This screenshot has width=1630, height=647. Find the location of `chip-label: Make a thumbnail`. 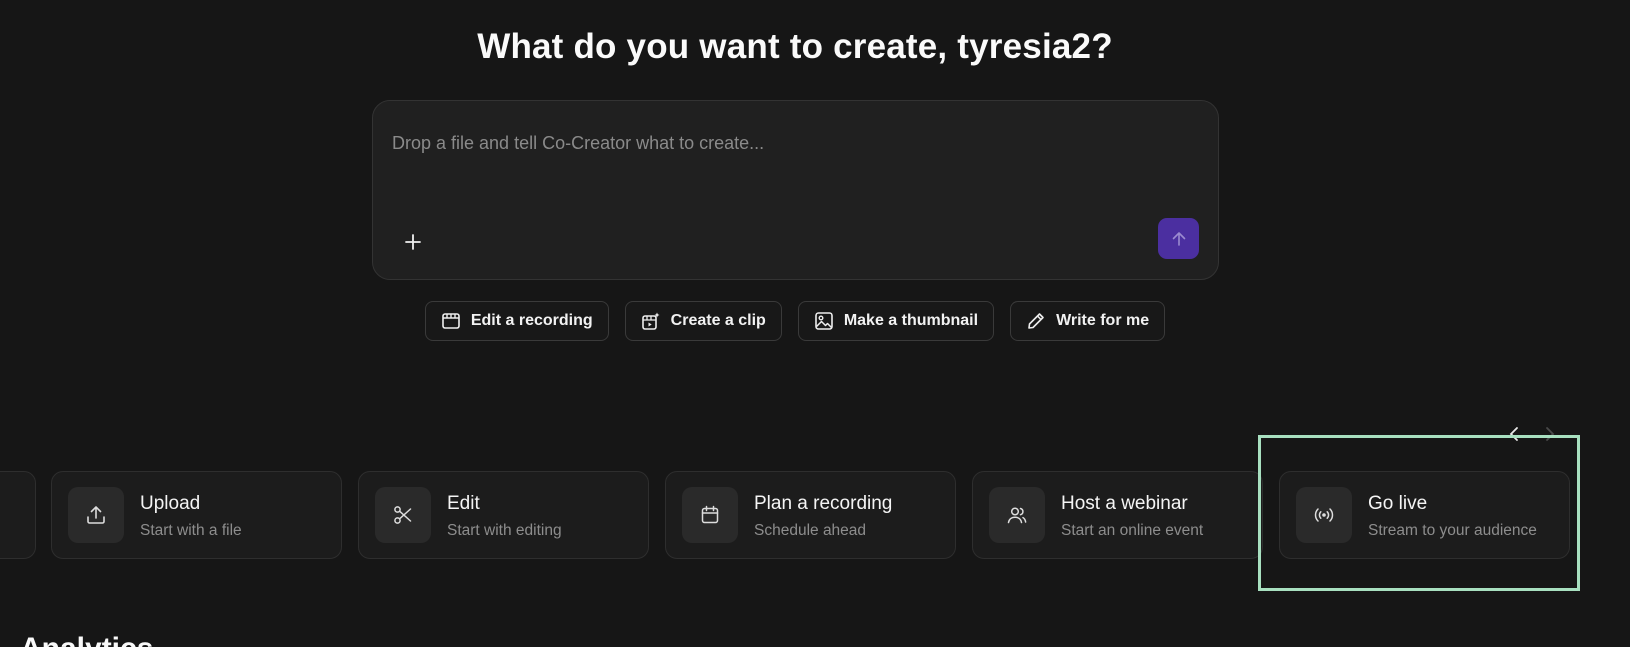

chip-label: Make a thumbnail is located at coordinates (911, 320).